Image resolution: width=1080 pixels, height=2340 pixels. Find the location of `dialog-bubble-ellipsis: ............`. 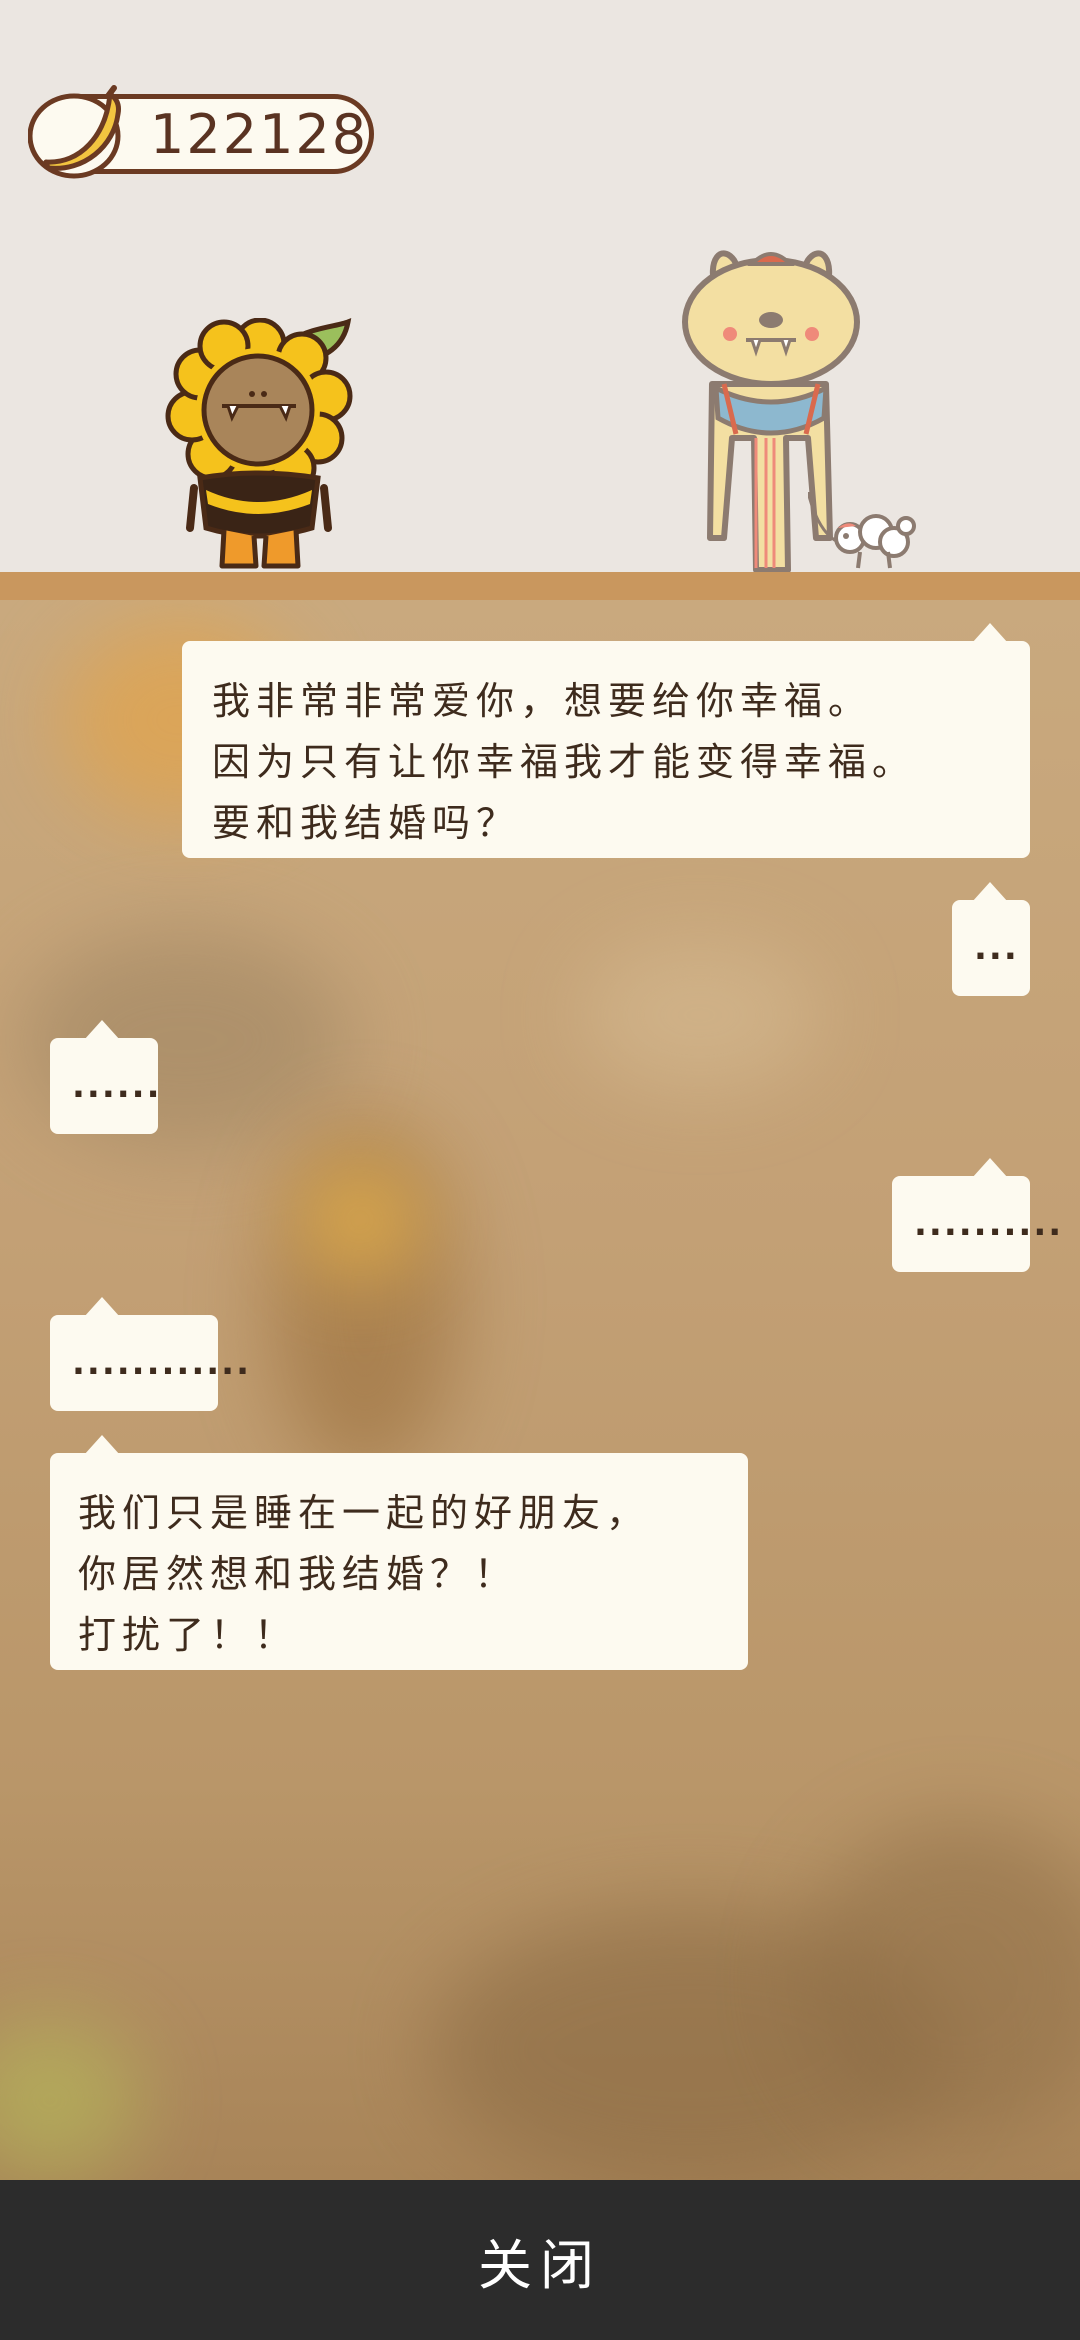

dialog-bubble-ellipsis: ............ is located at coordinates (150, 1354).